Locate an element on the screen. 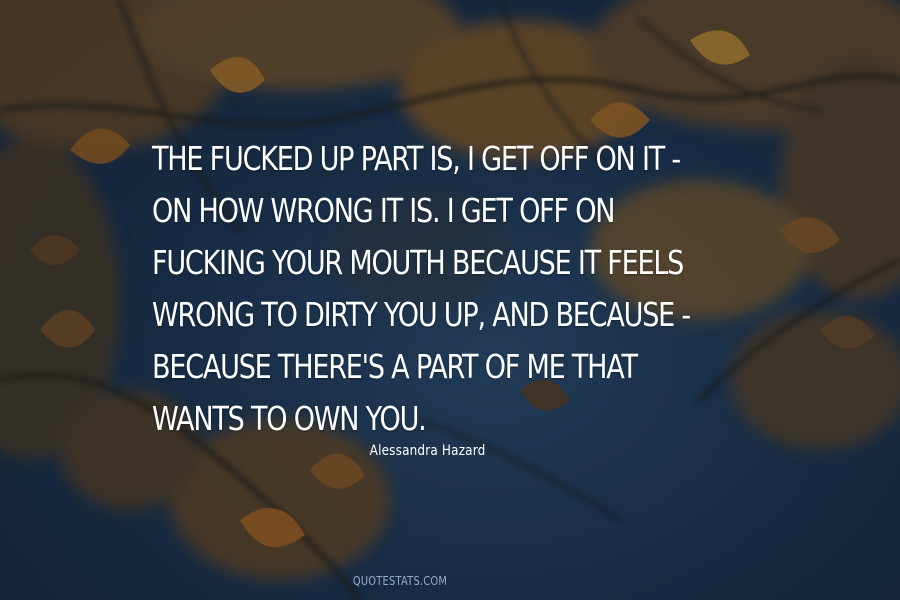 This screenshot has height=600, width=900. quote-line: THE FUCKED UP PART IS, I GET OFF ON IT - is located at coordinates (416, 158).